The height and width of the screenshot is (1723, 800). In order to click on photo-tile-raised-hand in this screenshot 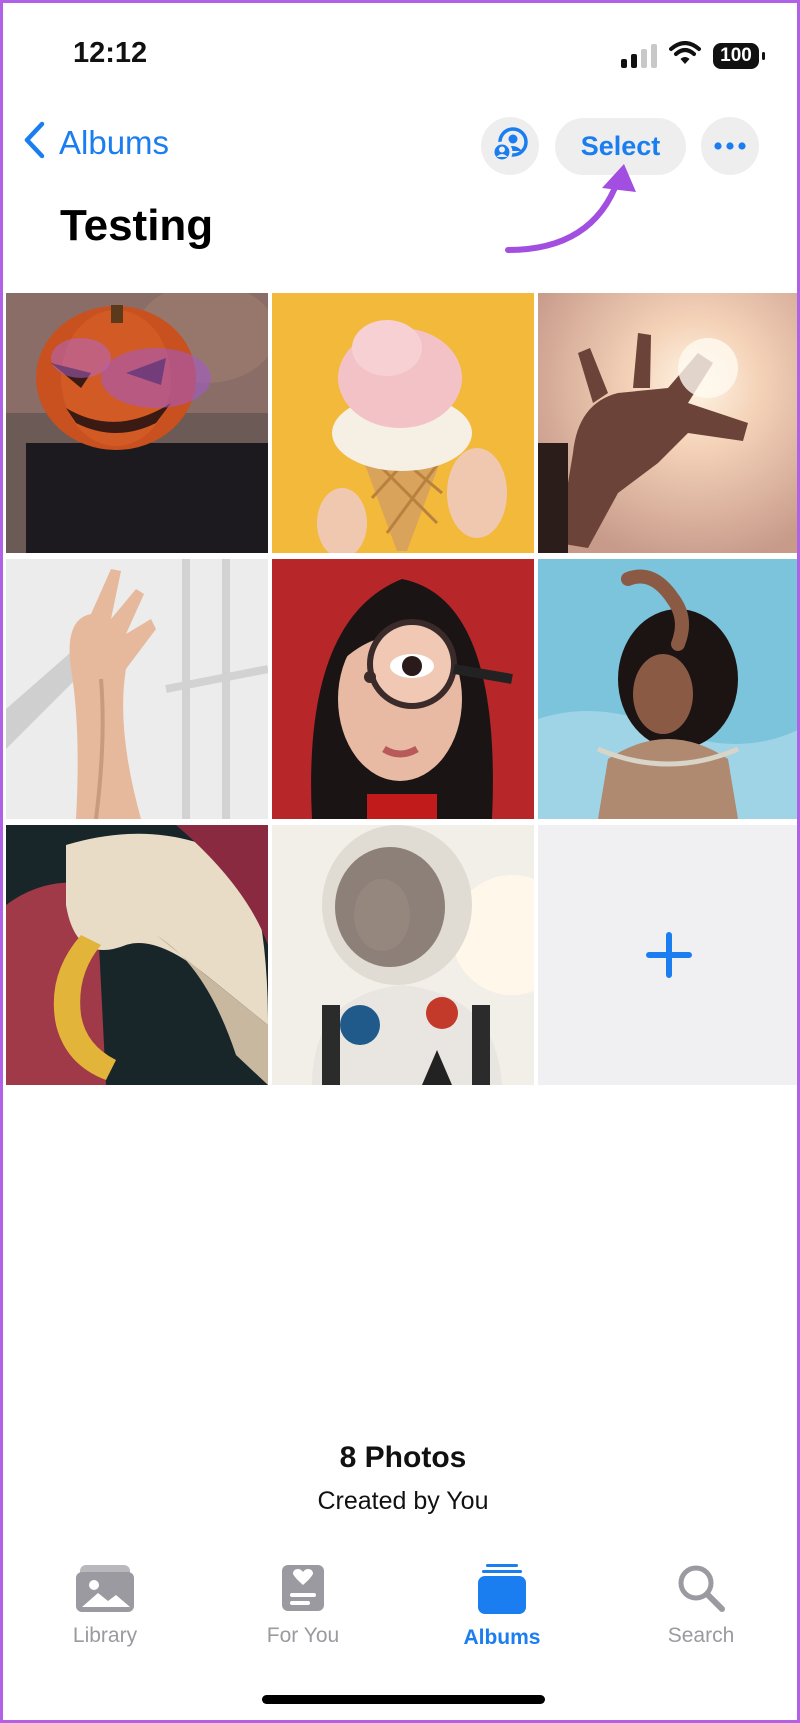, I will do `click(137, 689)`.